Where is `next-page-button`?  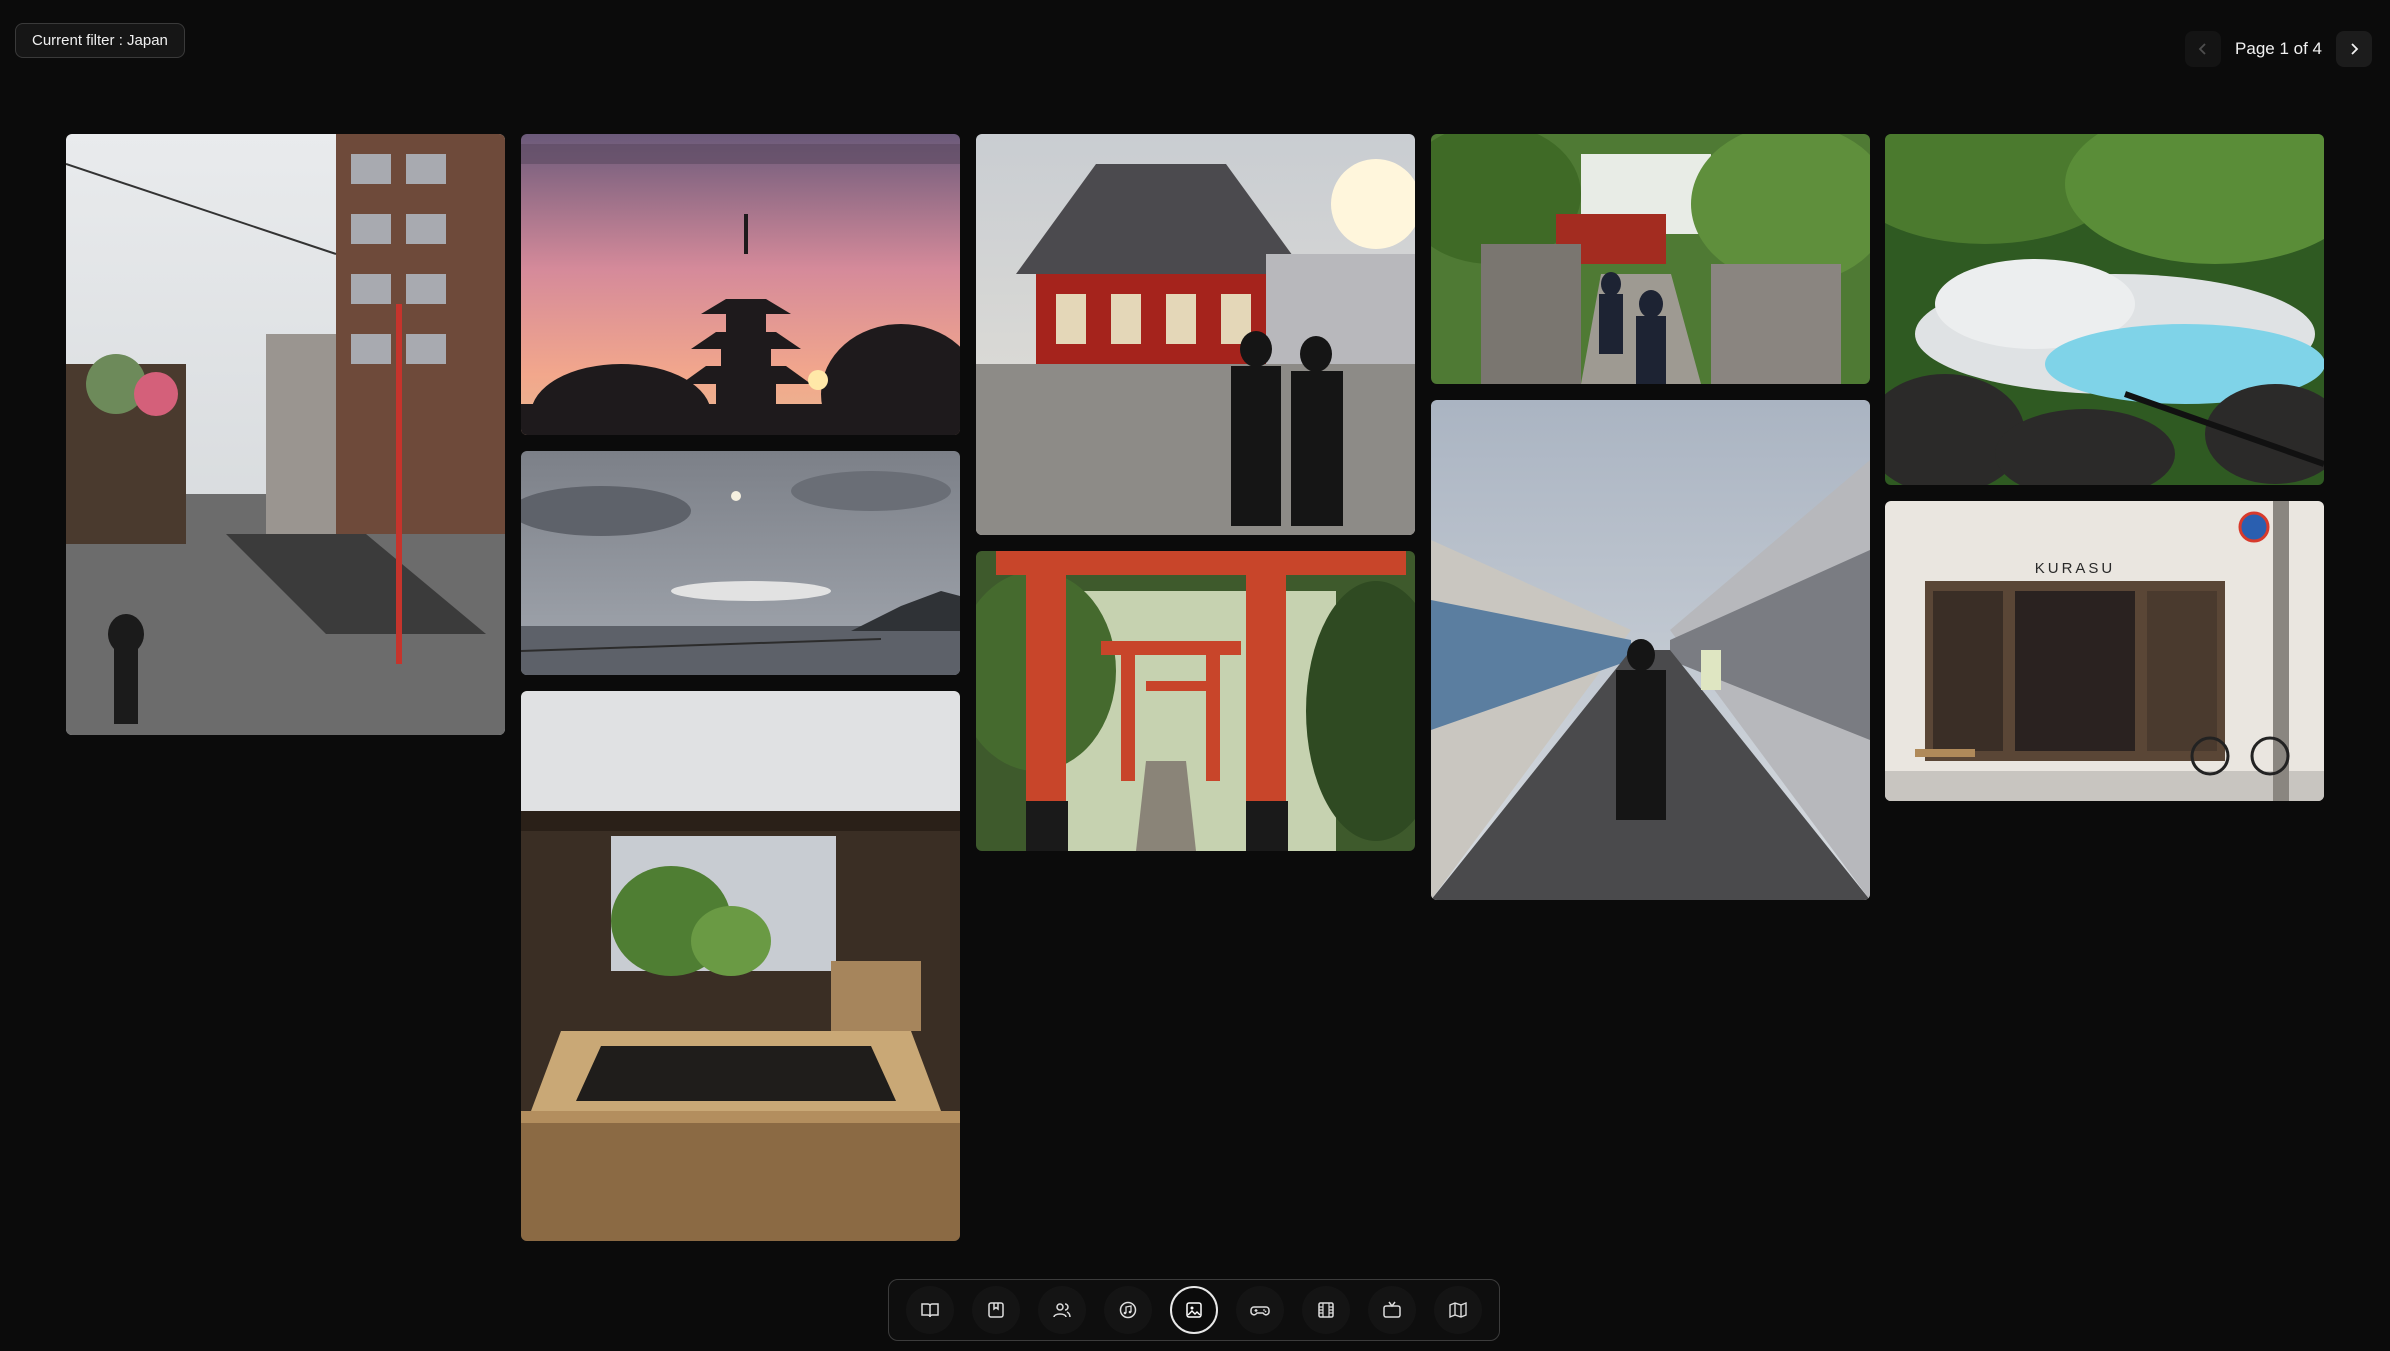
next-page-button is located at coordinates (2354, 49).